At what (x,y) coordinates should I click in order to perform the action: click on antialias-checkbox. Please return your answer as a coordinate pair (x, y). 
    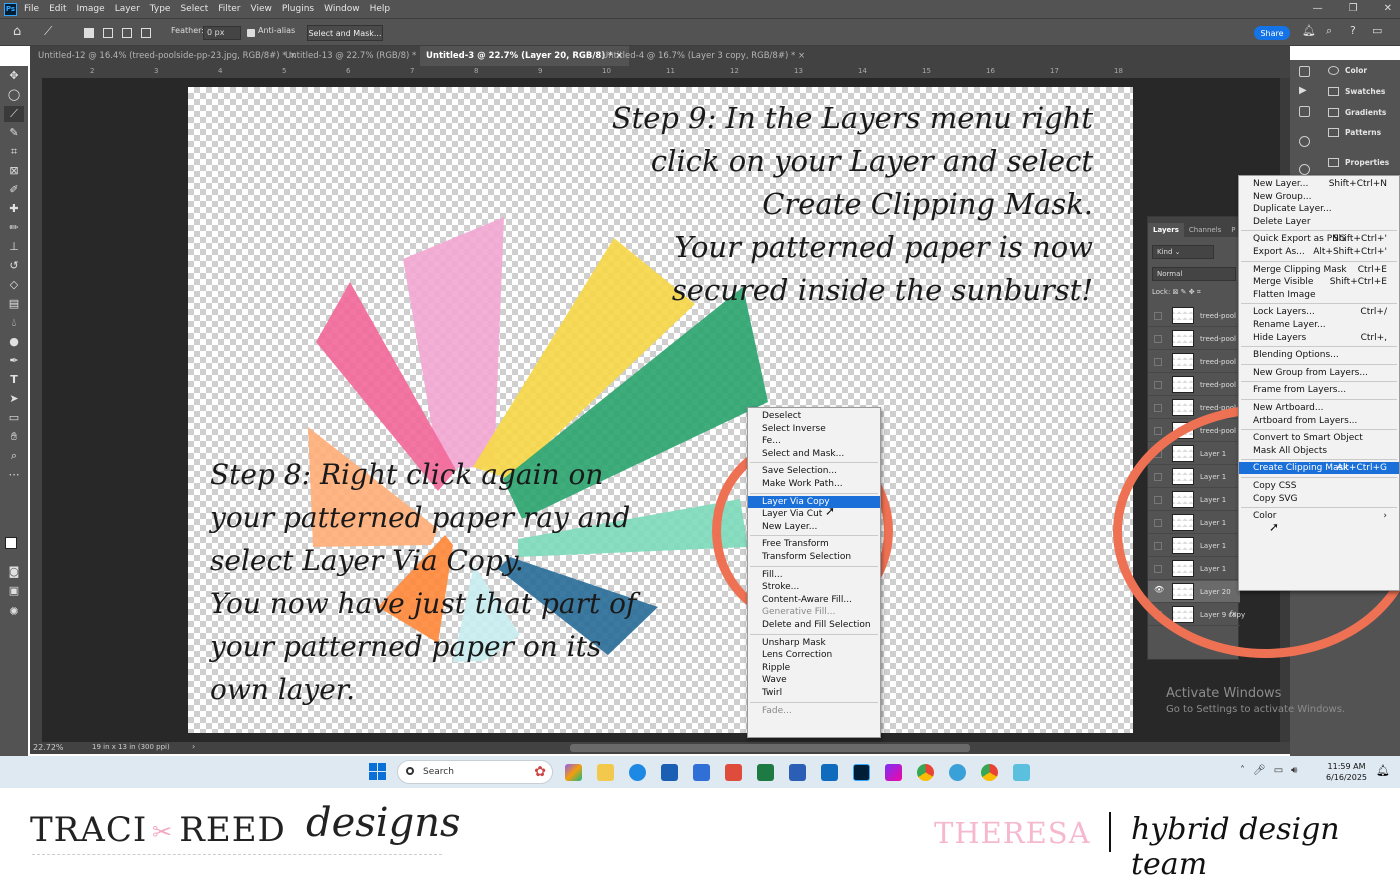
    Looking at the image, I should click on (251, 33).